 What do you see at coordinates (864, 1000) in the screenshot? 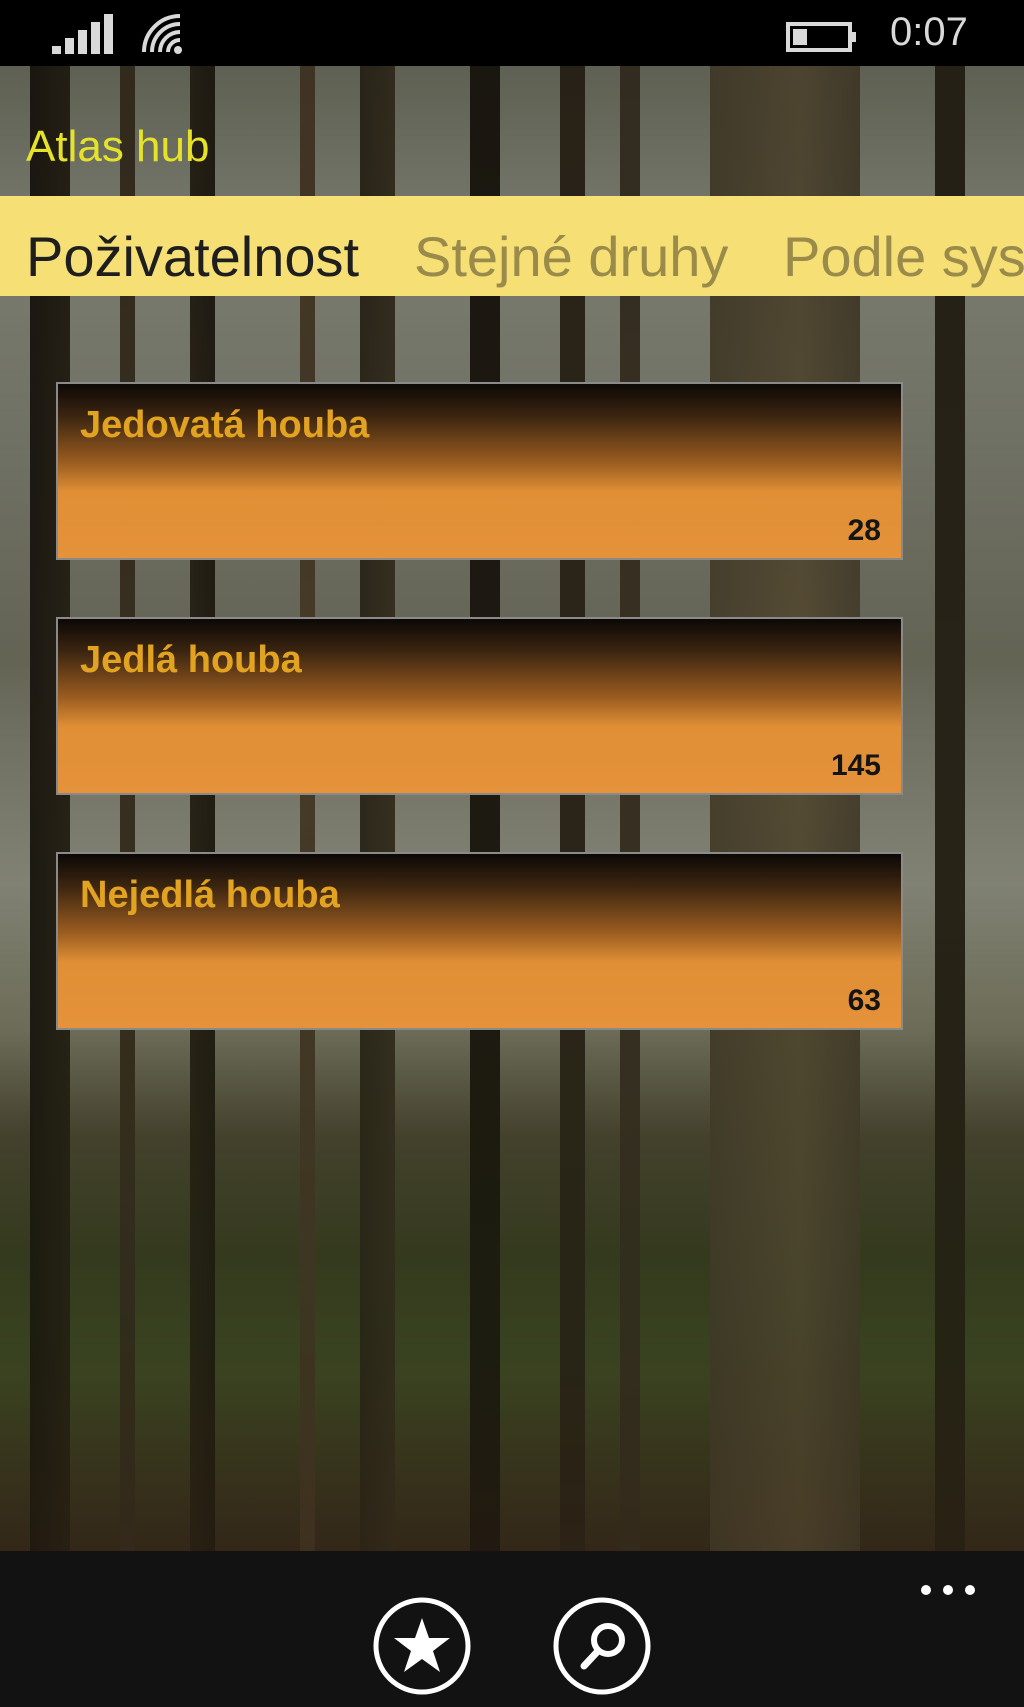
I see `category-count: 63` at bounding box center [864, 1000].